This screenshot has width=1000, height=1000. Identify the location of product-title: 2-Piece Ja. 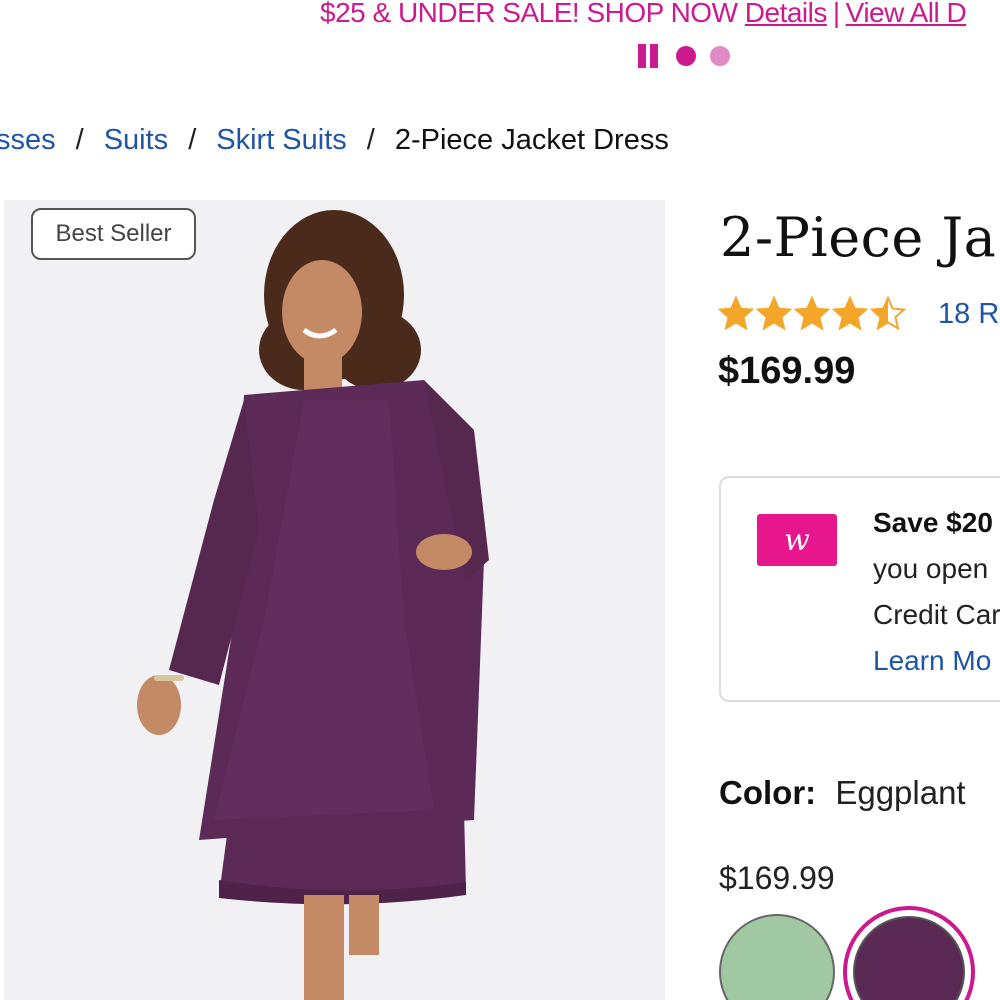
(858, 237).